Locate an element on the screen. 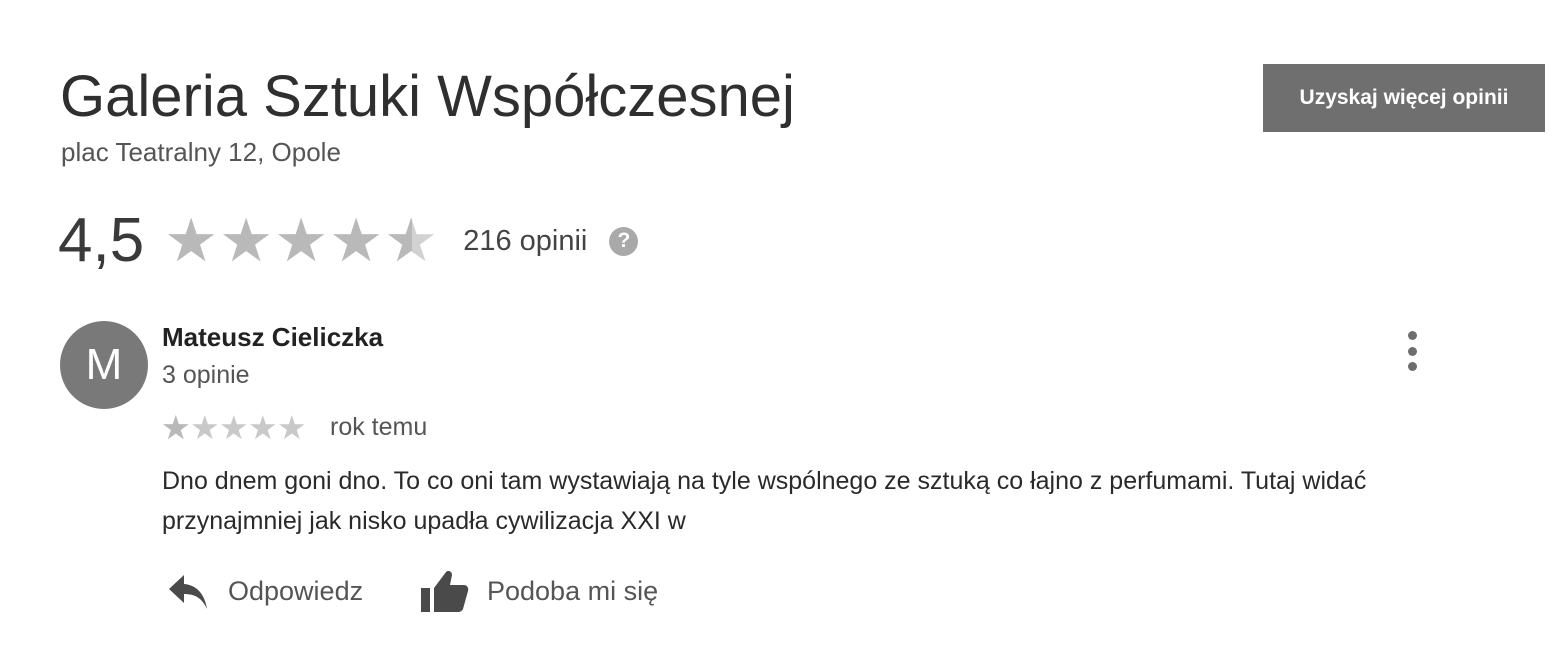 The height and width of the screenshot is (662, 1559). help-icon: ? is located at coordinates (624, 241).